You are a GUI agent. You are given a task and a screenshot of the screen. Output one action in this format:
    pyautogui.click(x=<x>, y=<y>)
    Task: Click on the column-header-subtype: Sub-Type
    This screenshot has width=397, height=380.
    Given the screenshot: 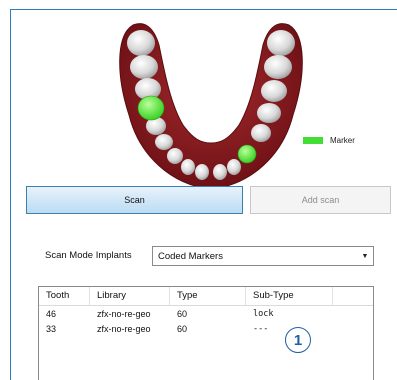 What is the action you would take?
    pyautogui.click(x=289, y=296)
    